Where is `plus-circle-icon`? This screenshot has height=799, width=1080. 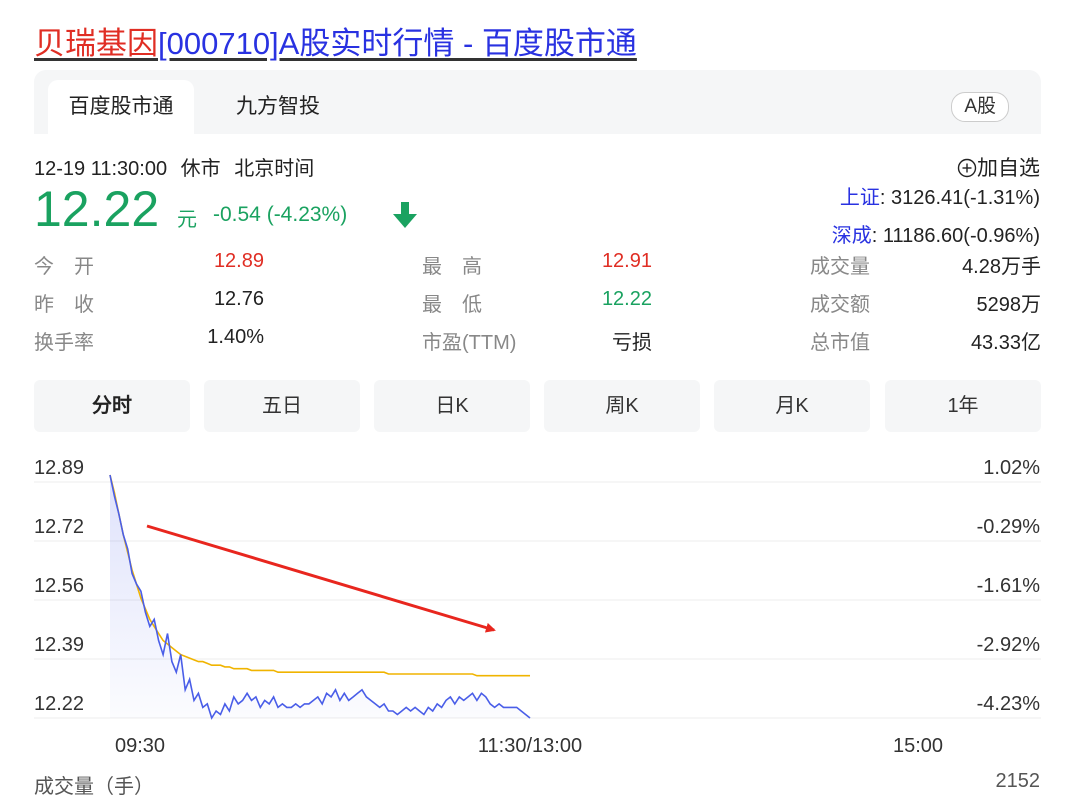 plus-circle-icon is located at coordinates (967, 168).